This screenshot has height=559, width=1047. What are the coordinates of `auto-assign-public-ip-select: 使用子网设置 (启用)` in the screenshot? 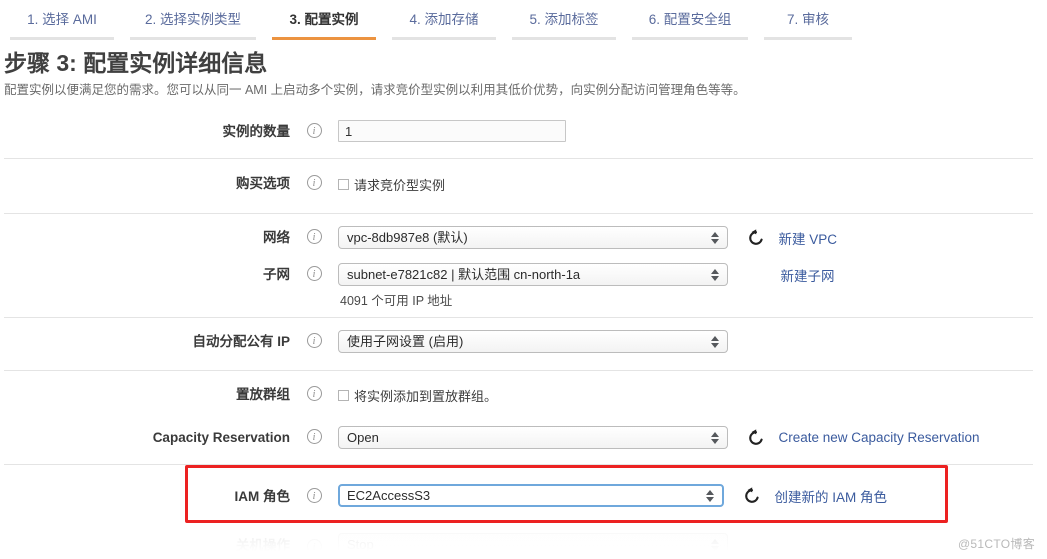 It's located at (533, 341).